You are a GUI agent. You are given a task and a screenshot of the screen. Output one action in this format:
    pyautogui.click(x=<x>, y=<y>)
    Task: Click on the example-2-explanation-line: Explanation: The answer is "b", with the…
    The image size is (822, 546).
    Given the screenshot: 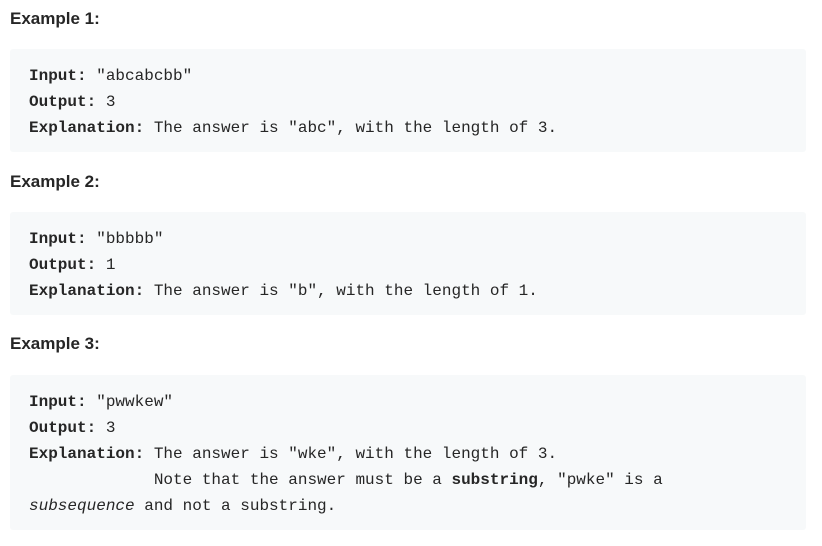 What is the action you would take?
    pyautogui.click(x=408, y=291)
    